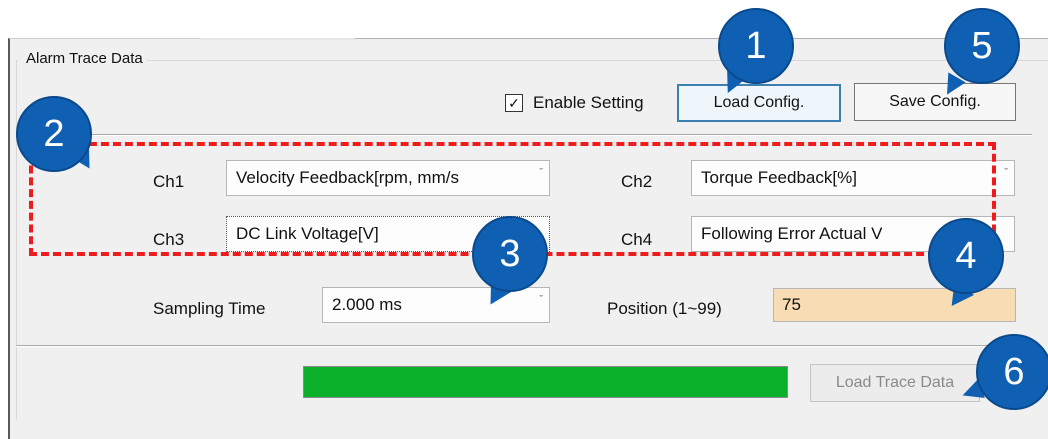 This screenshot has width=1048, height=439. I want to click on progress-fill, so click(545, 382).